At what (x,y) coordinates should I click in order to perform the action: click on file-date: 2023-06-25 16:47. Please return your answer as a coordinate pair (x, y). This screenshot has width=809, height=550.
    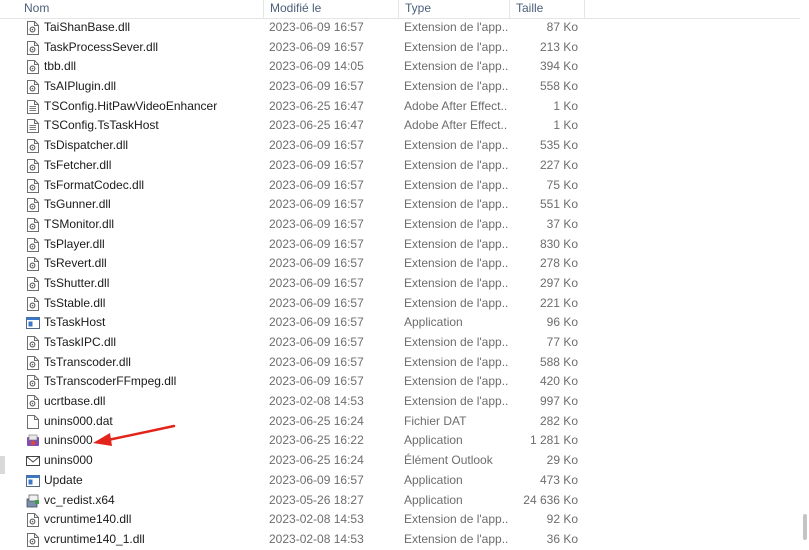
    Looking at the image, I should click on (316, 105).